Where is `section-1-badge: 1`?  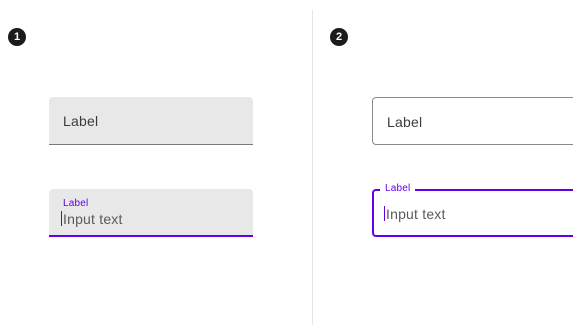 section-1-badge: 1 is located at coordinates (17, 37).